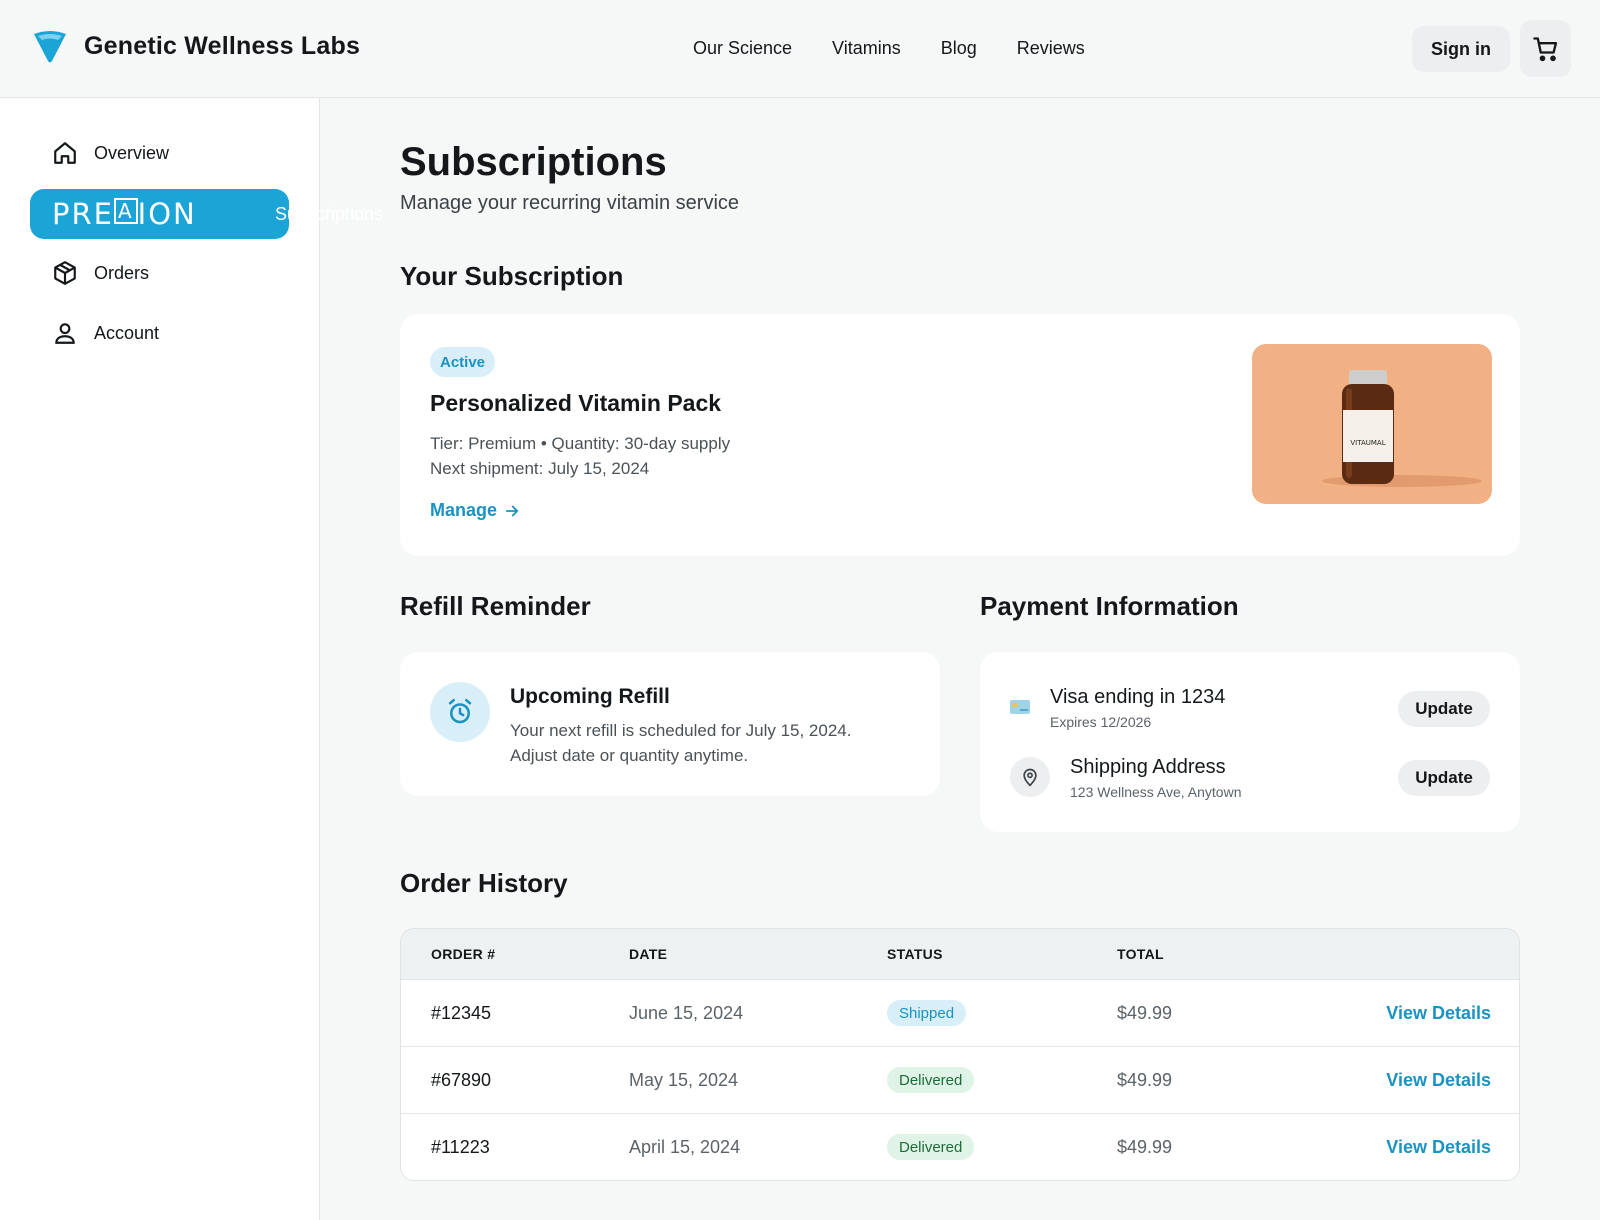 The height and width of the screenshot is (1220, 1600). I want to click on sidebar-item-account: Account, so click(159, 333).